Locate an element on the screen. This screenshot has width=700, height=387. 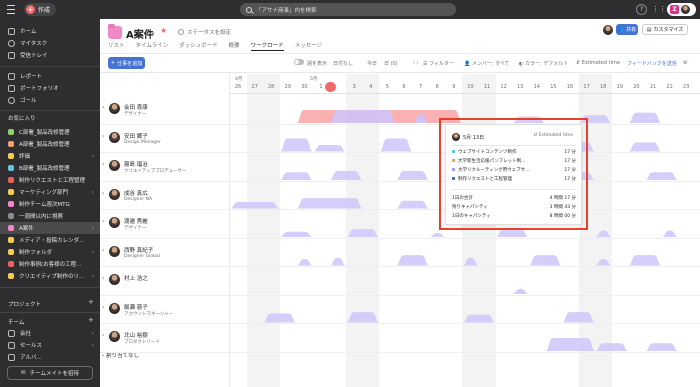
invite-teammates-button: ✉ チームメイトを招待 is located at coordinates (50, 373).